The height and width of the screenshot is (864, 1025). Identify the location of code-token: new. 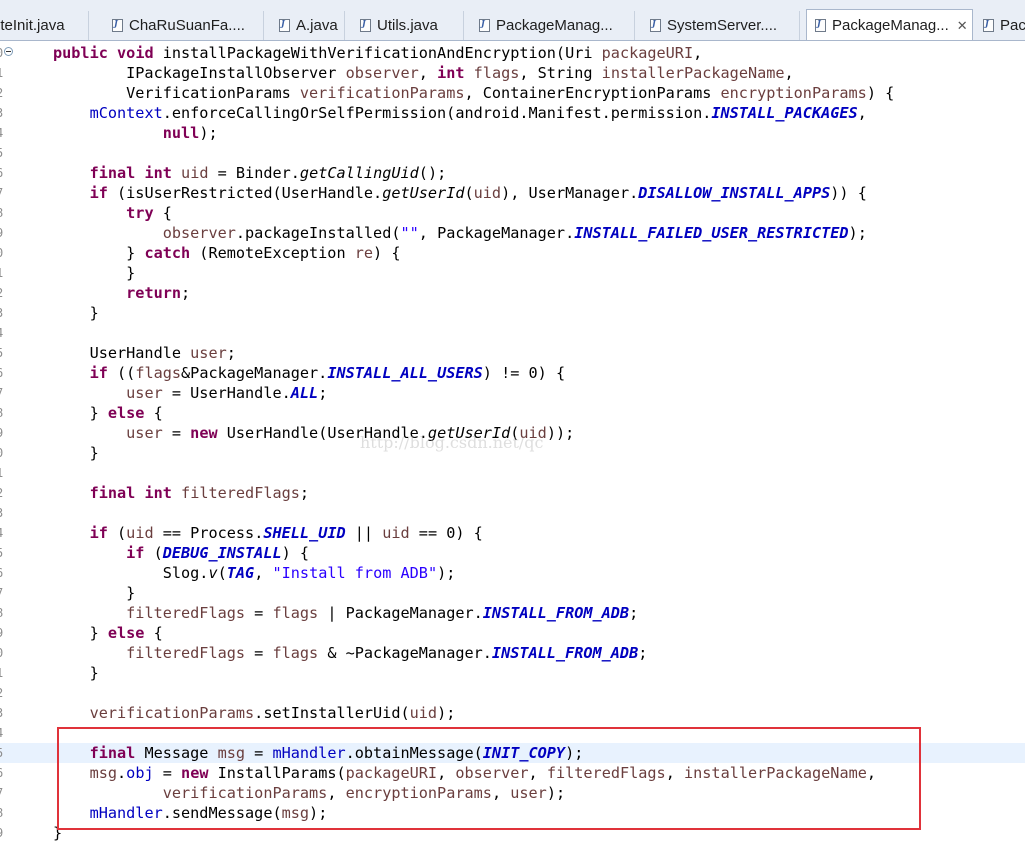
(204, 433).